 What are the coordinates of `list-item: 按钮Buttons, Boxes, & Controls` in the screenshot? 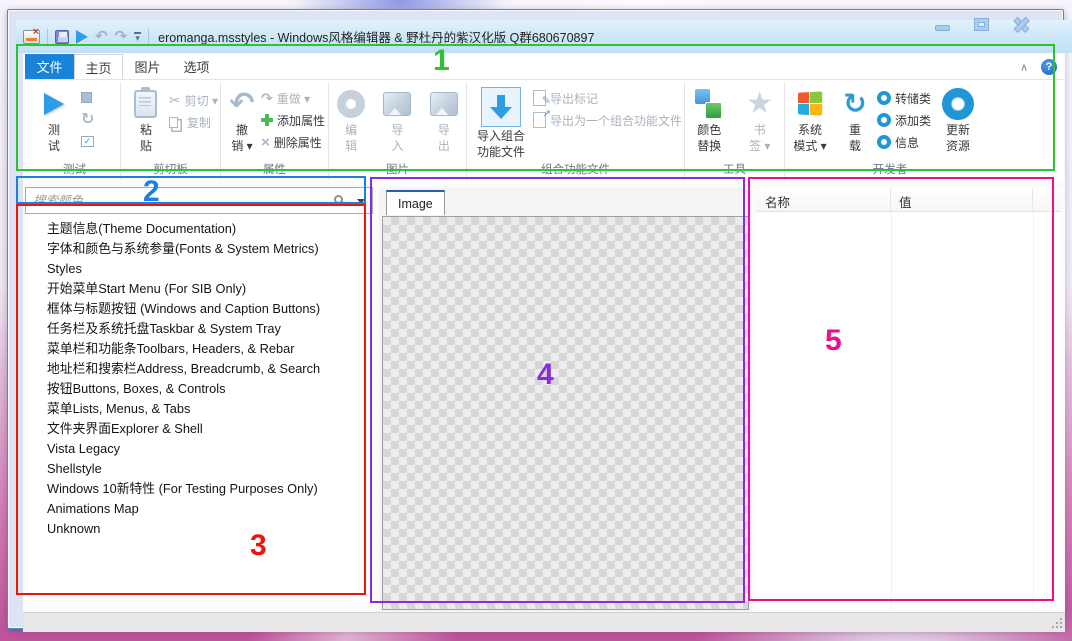 It's located at (199, 389).